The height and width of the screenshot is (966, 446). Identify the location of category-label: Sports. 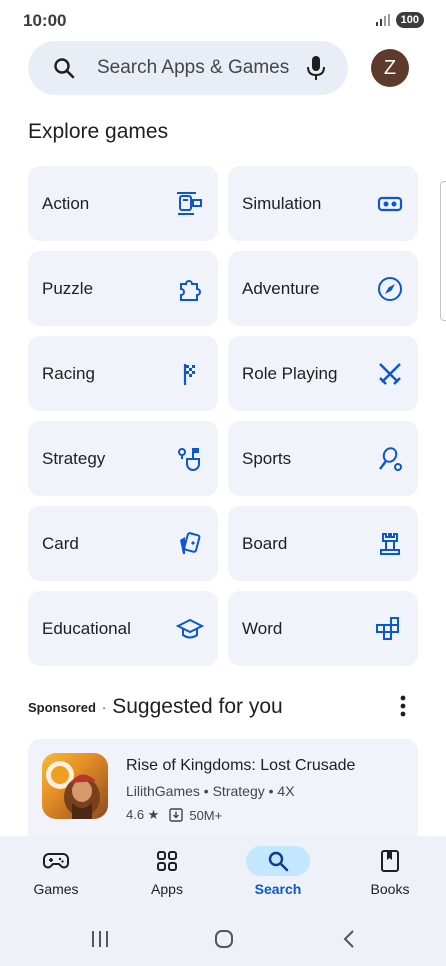
(267, 458).